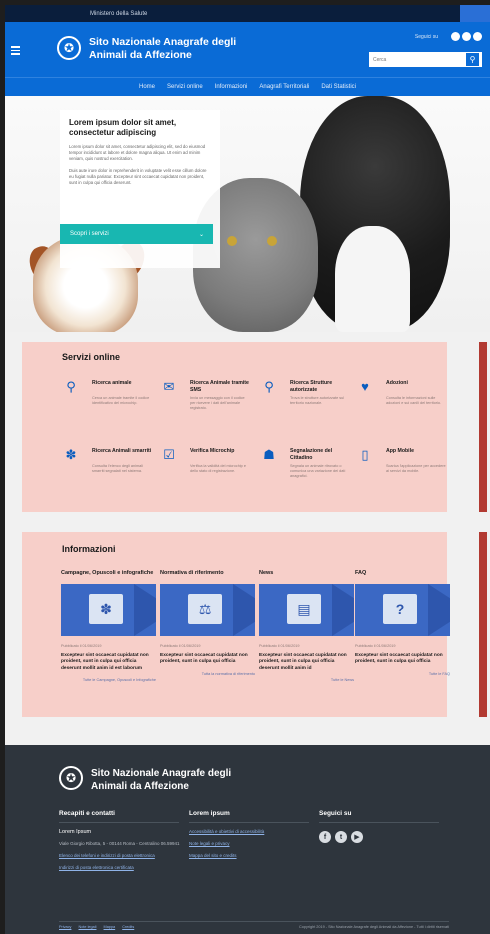  I want to click on search-box: ⚲, so click(425, 59).